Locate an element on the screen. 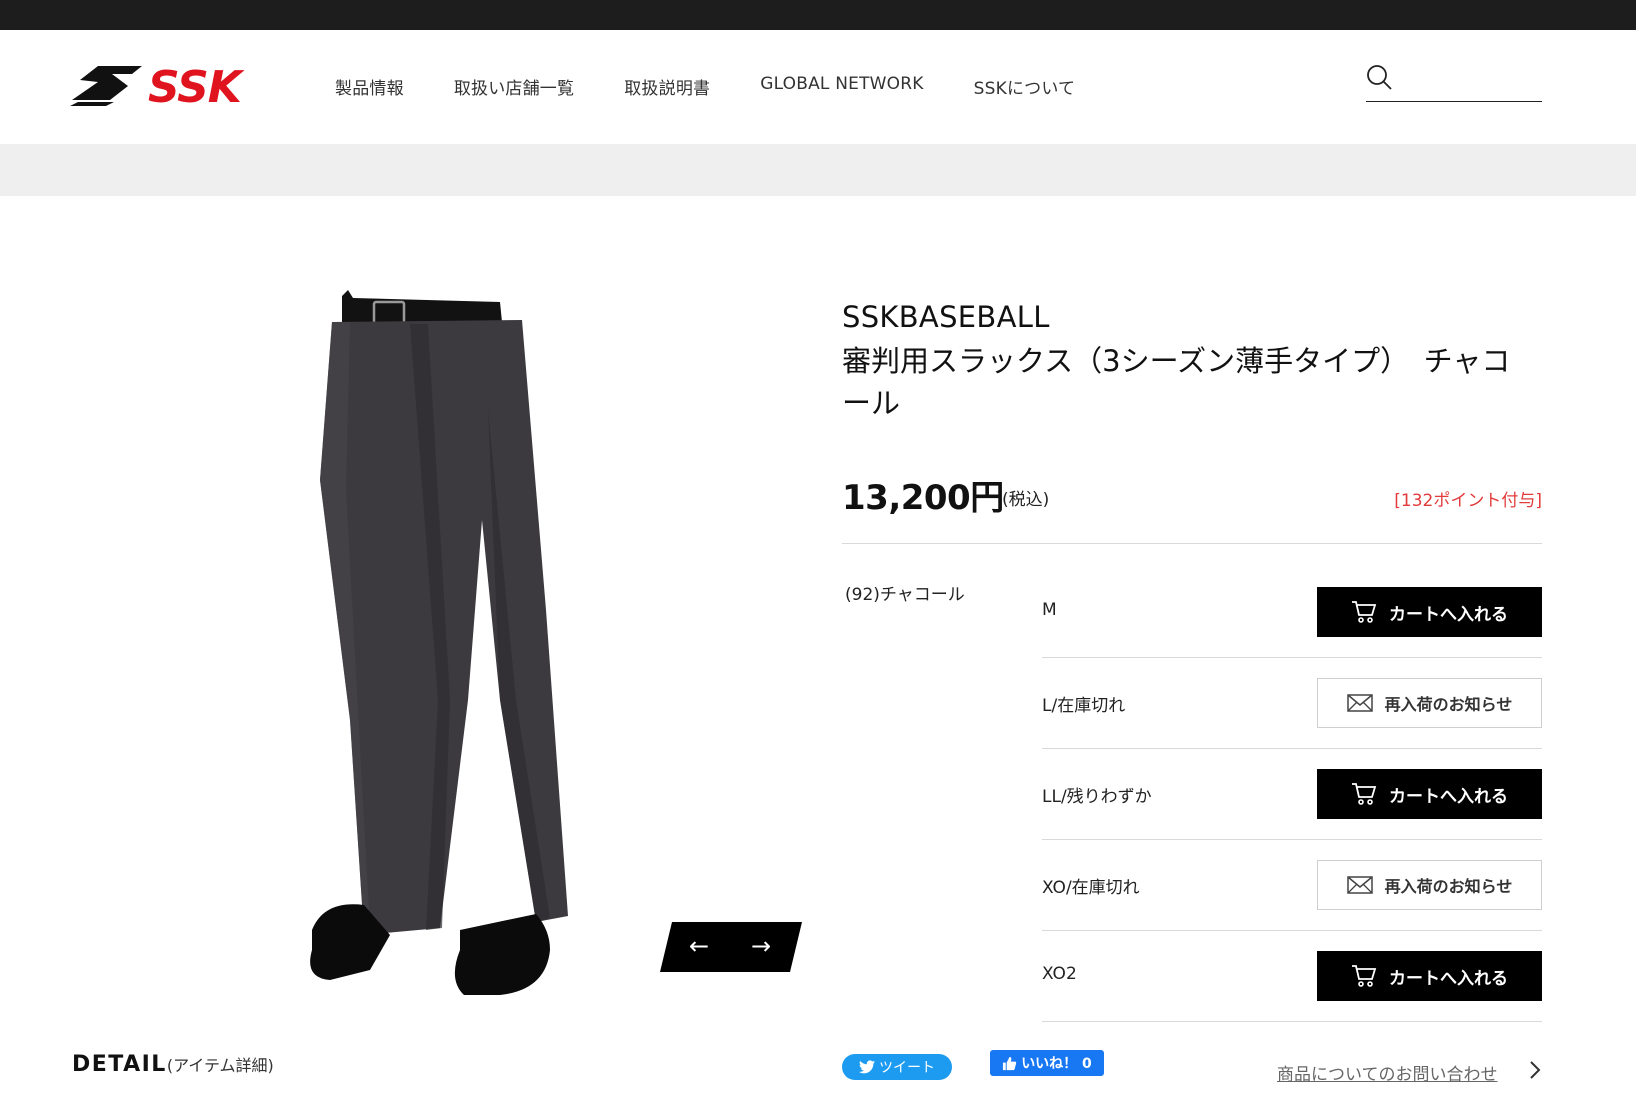 The width and height of the screenshot is (1636, 1114). product-brand: SSKBASEBALL is located at coordinates (946, 317).